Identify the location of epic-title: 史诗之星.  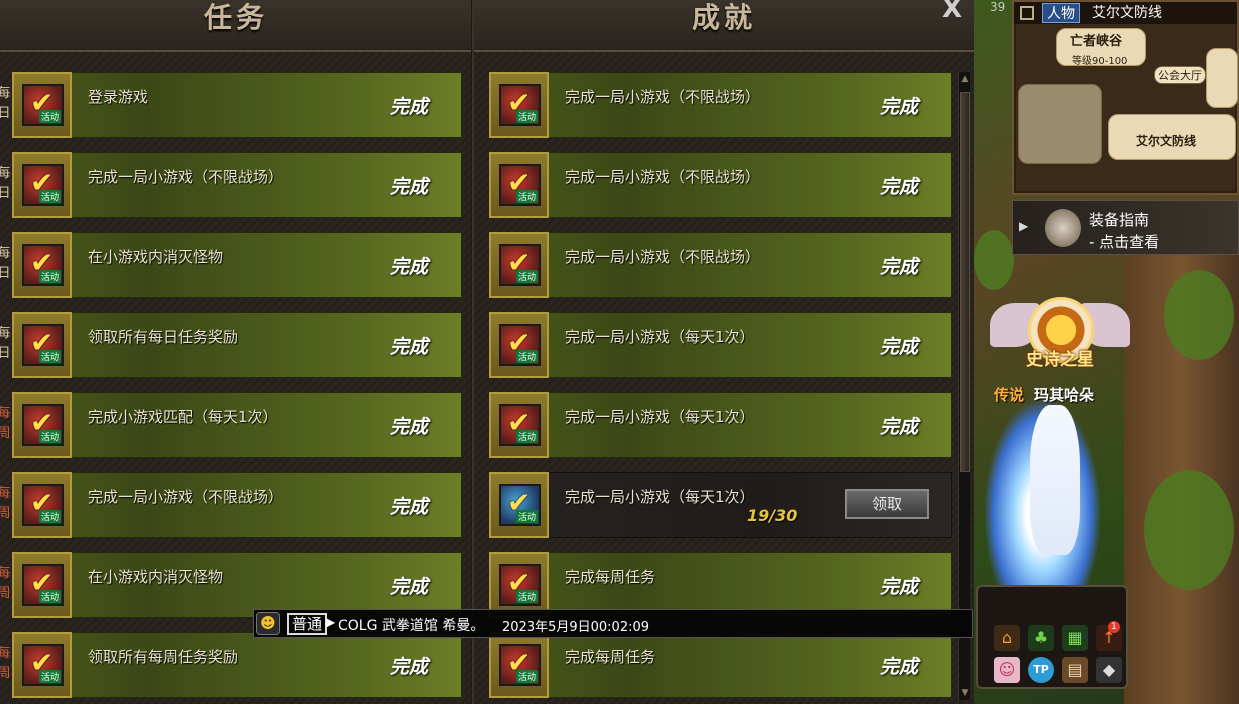
(1060, 360).